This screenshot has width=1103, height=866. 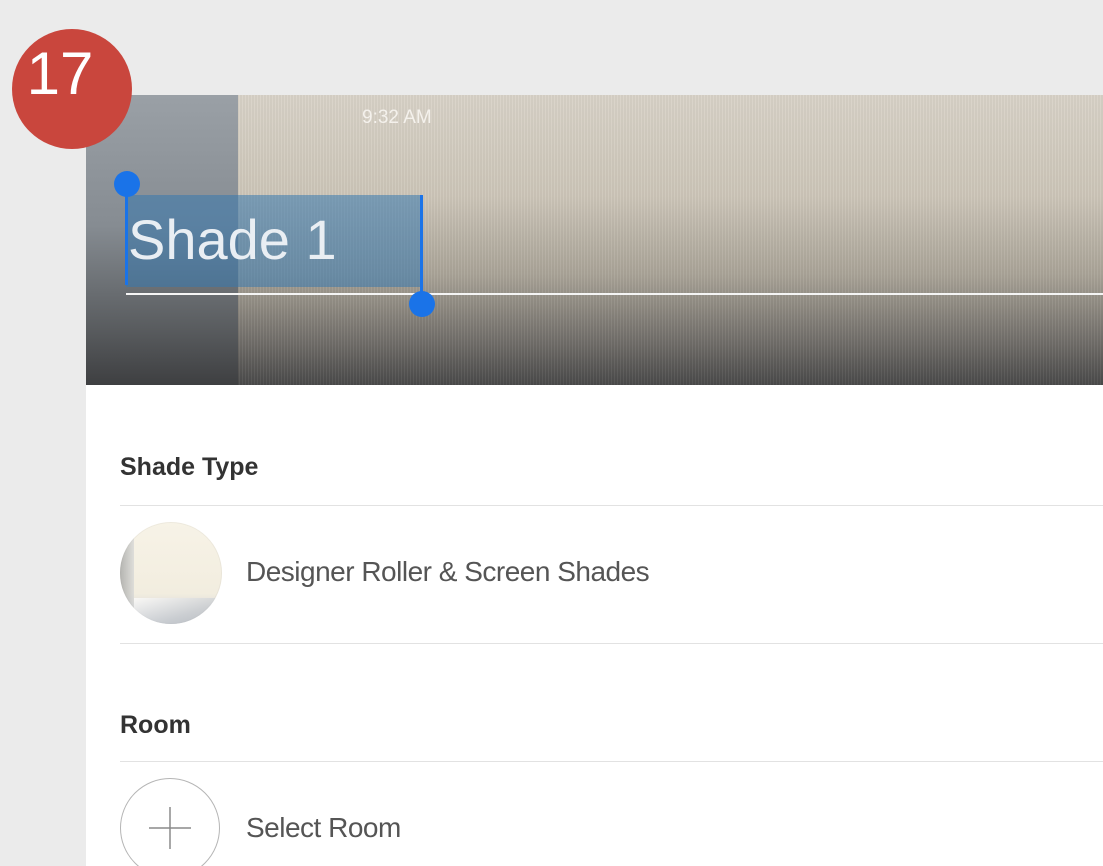 I want to click on selection-end-handle, so click(x=422, y=304).